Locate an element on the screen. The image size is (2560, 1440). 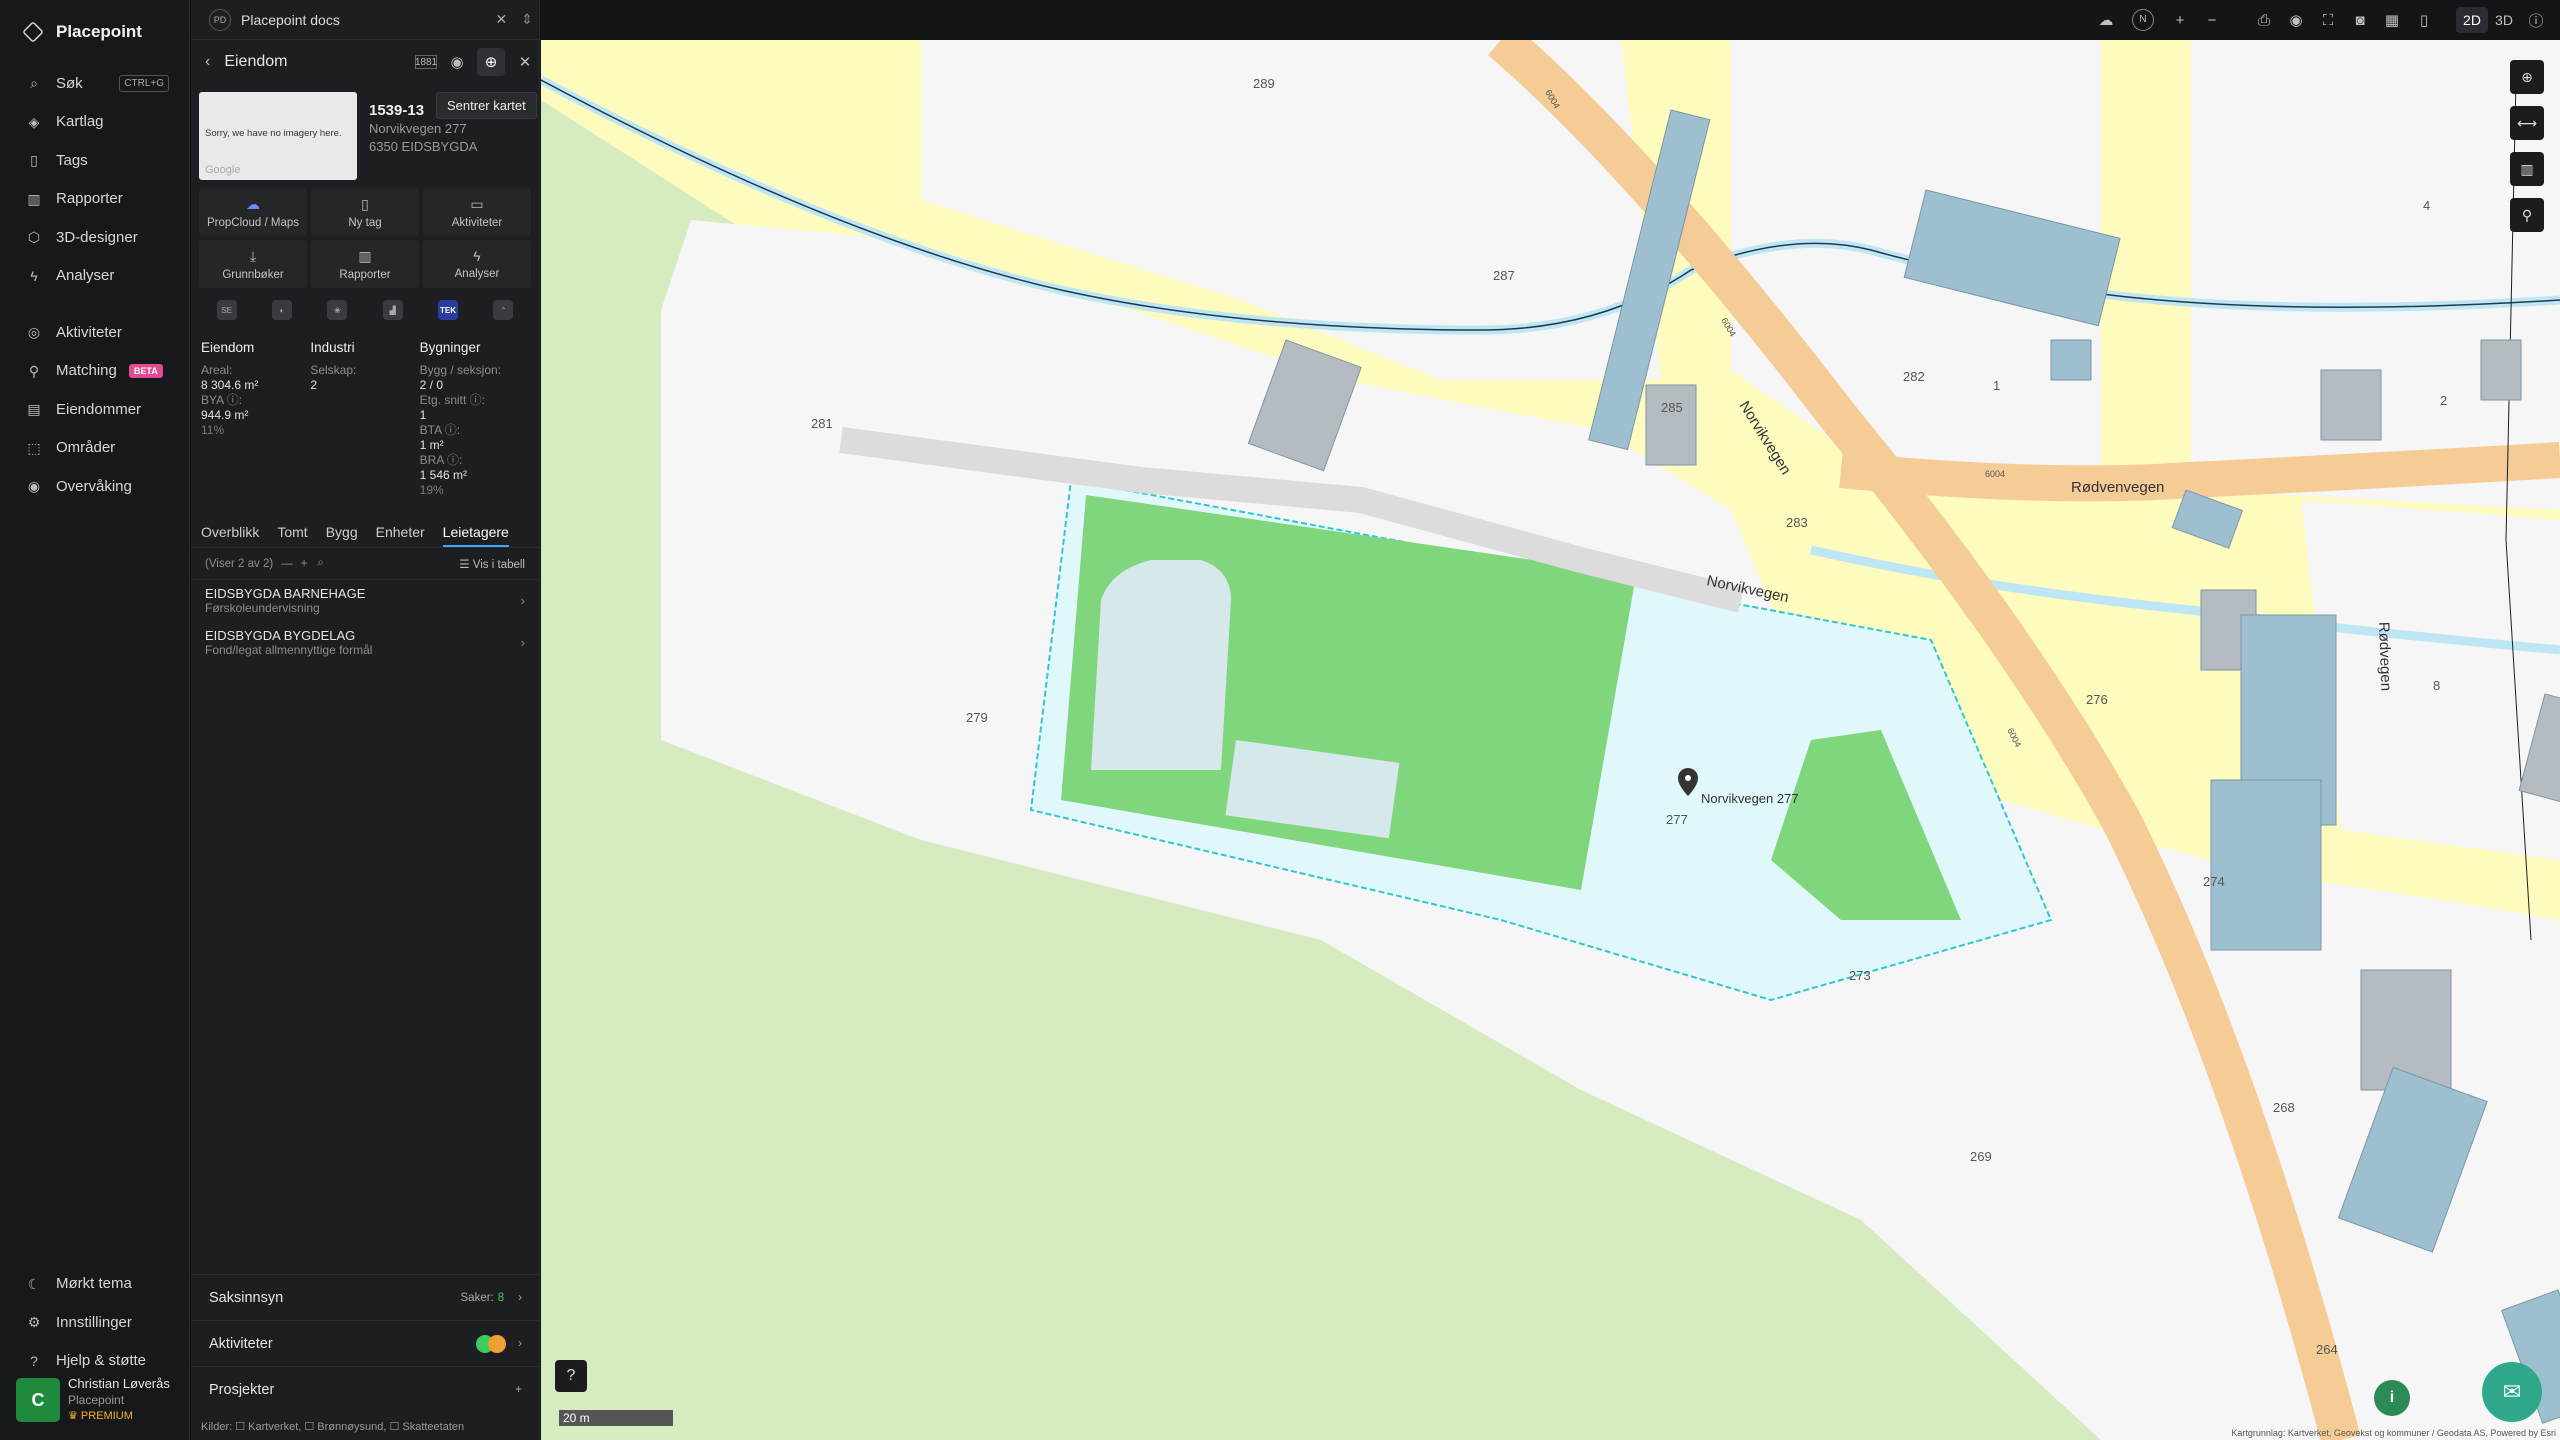
settings-link: ⚙ Innstillinger is located at coordinates (95, 1322).